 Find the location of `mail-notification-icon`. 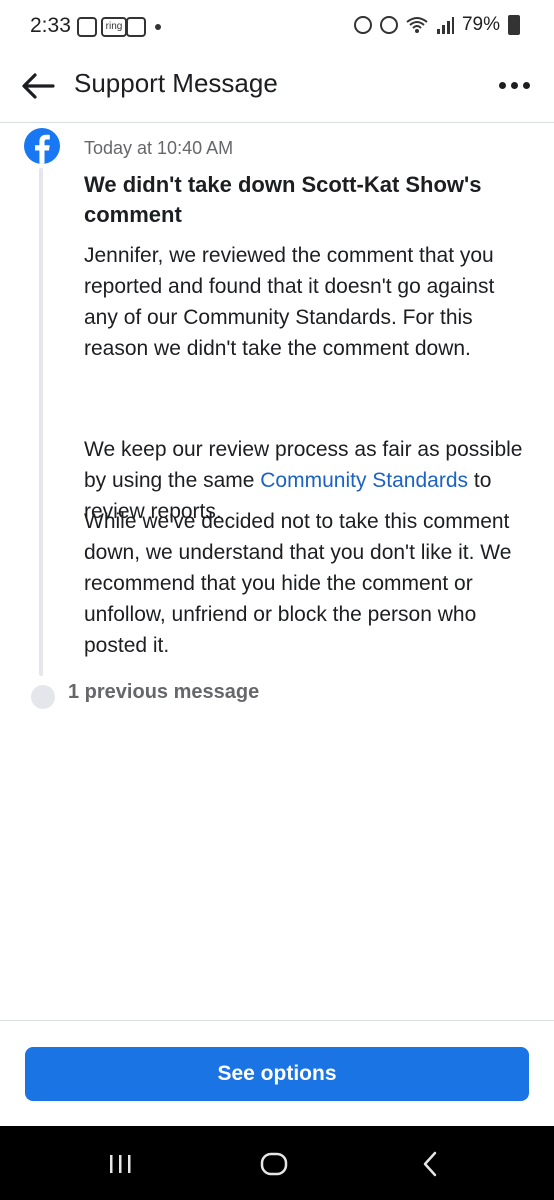

mail-notification-icon is located at coordinates (136, 27).